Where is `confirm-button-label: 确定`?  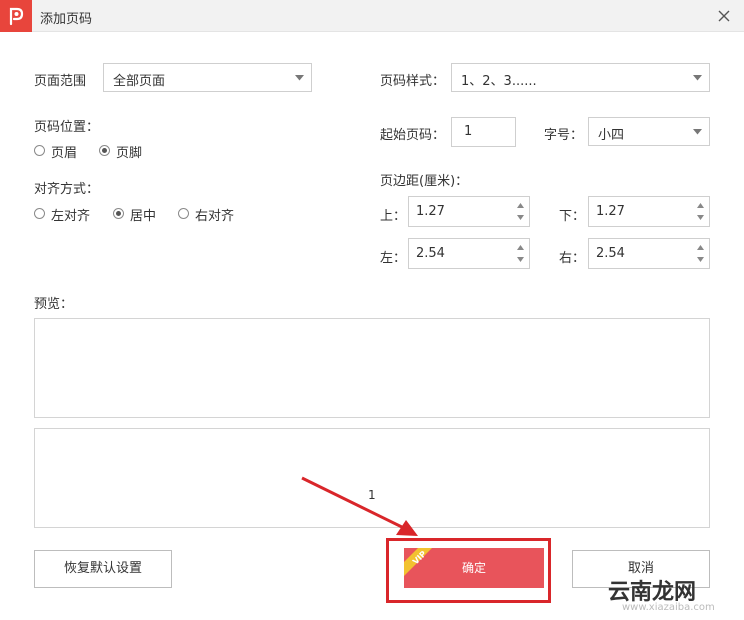
confirm-button-label: 确定 is located at coordinates (473, 568).